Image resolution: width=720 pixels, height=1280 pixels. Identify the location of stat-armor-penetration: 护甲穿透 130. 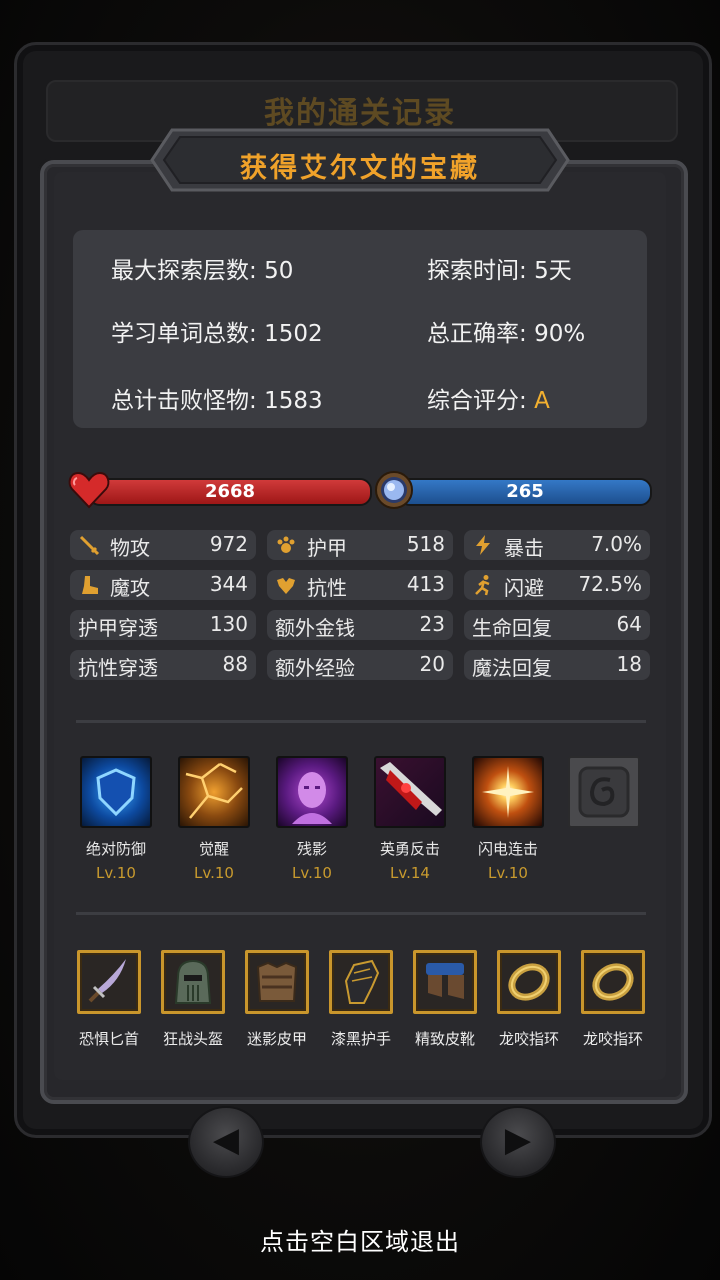
(163, 625).